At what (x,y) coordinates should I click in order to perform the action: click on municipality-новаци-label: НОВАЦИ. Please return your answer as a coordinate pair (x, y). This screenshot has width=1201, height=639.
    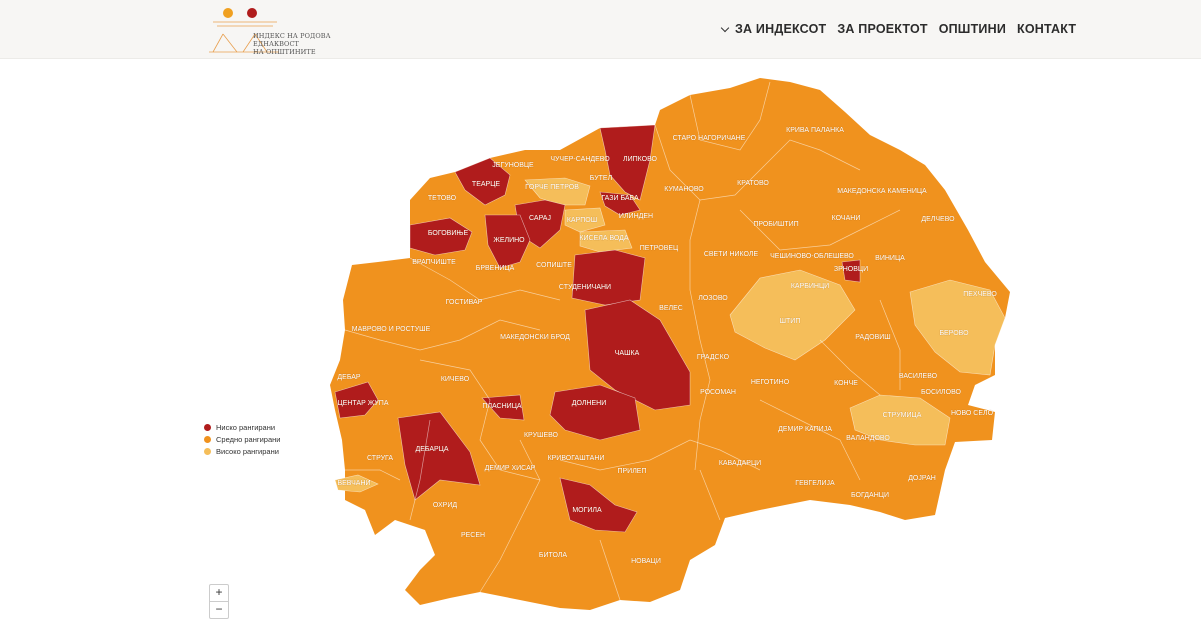
    Looking at the image, I should click on (646, 561).